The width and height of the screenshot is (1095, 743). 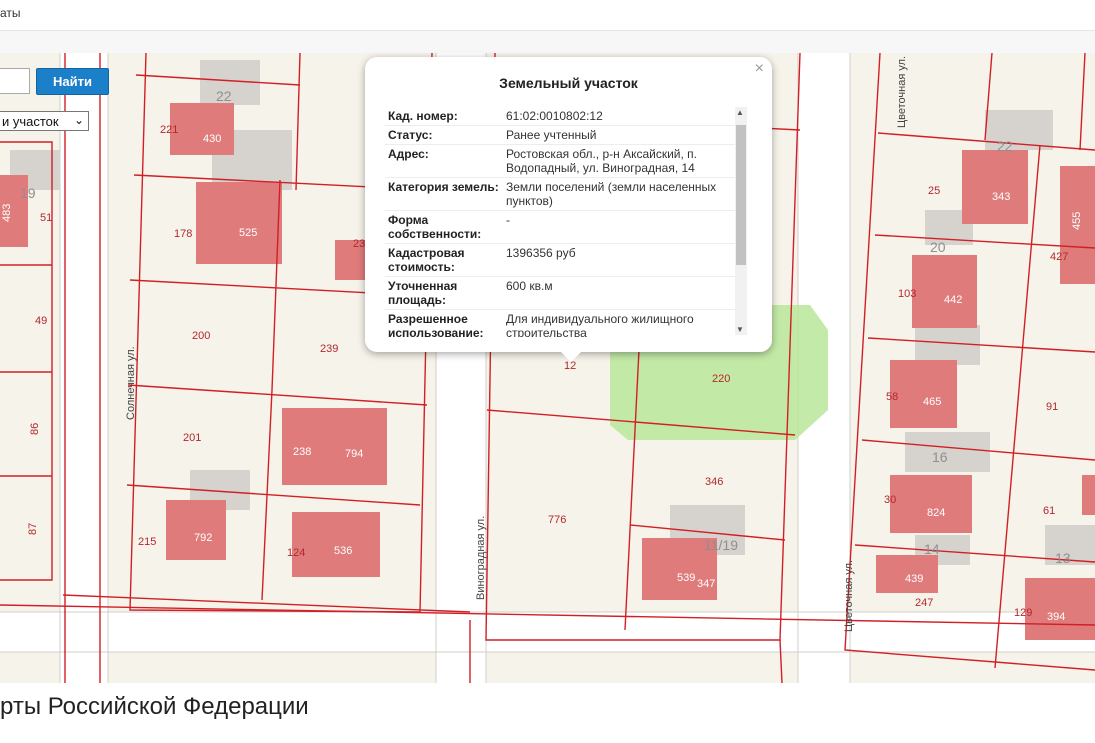 What do you see at coordinates (936, 513) in the screenshot?
I see `svg-text: 824` at bounding box center [936, 513].